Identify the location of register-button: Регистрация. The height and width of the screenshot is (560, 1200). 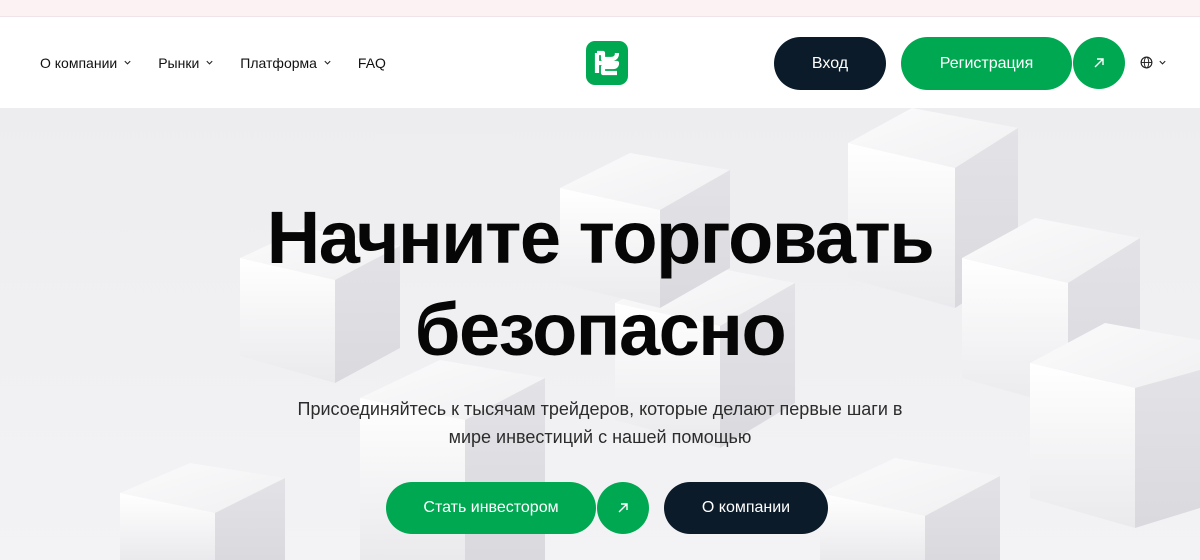
(986, 63).